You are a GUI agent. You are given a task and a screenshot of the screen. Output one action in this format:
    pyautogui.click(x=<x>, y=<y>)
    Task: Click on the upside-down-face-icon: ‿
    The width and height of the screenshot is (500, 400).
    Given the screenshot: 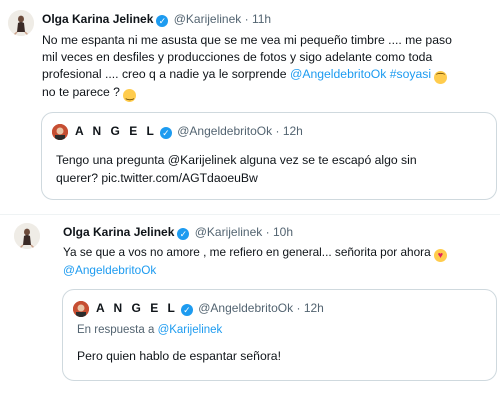 What is the action you would take?
    pyautogui.click(x=441, y=77)
    